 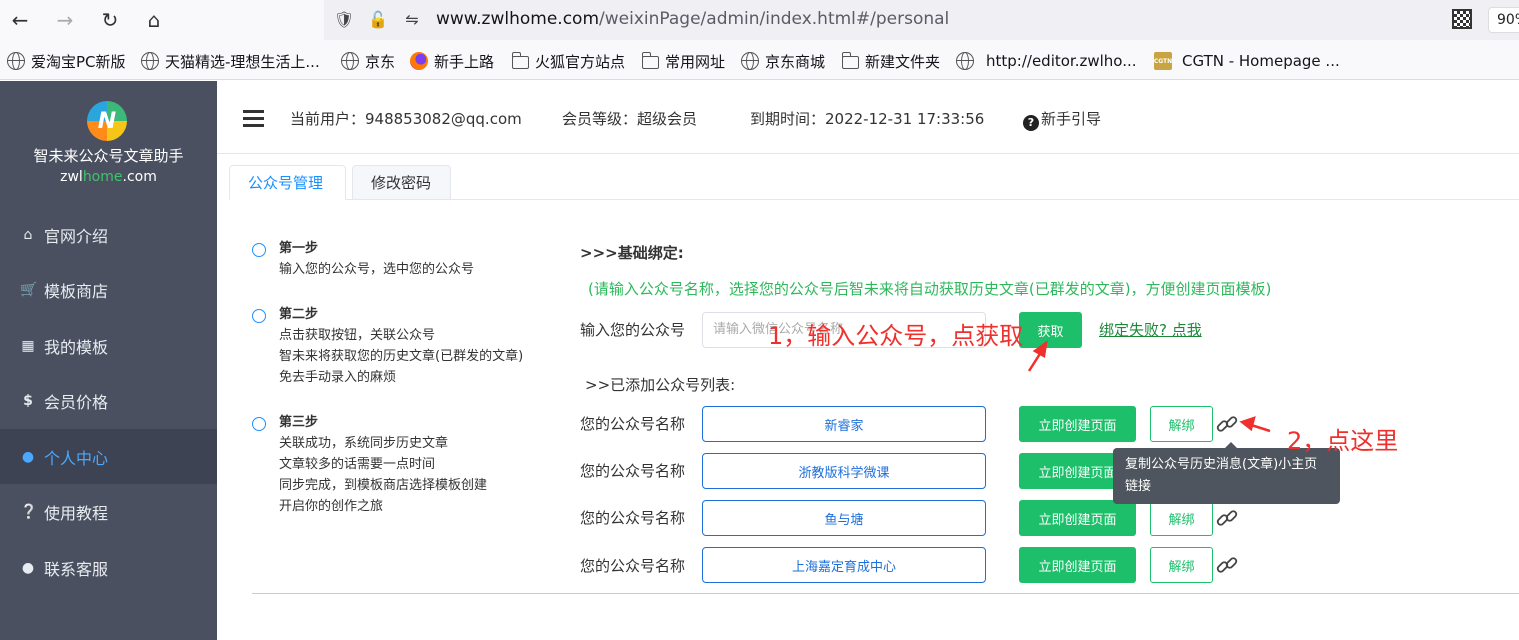 I want to click on logo-mark-icon: N, so click(x=107, y=121).